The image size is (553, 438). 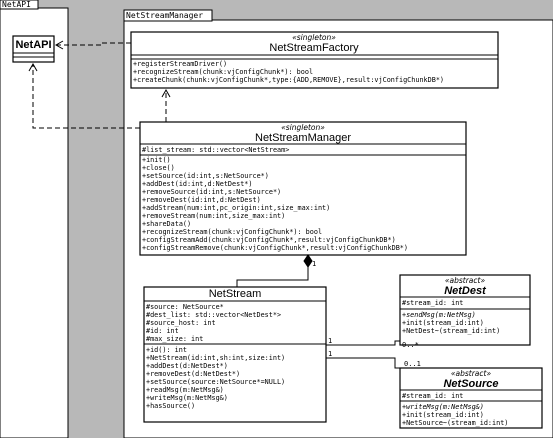 I want to click on netstream-attribute: #source_host: int, so click(x=181, y=323).